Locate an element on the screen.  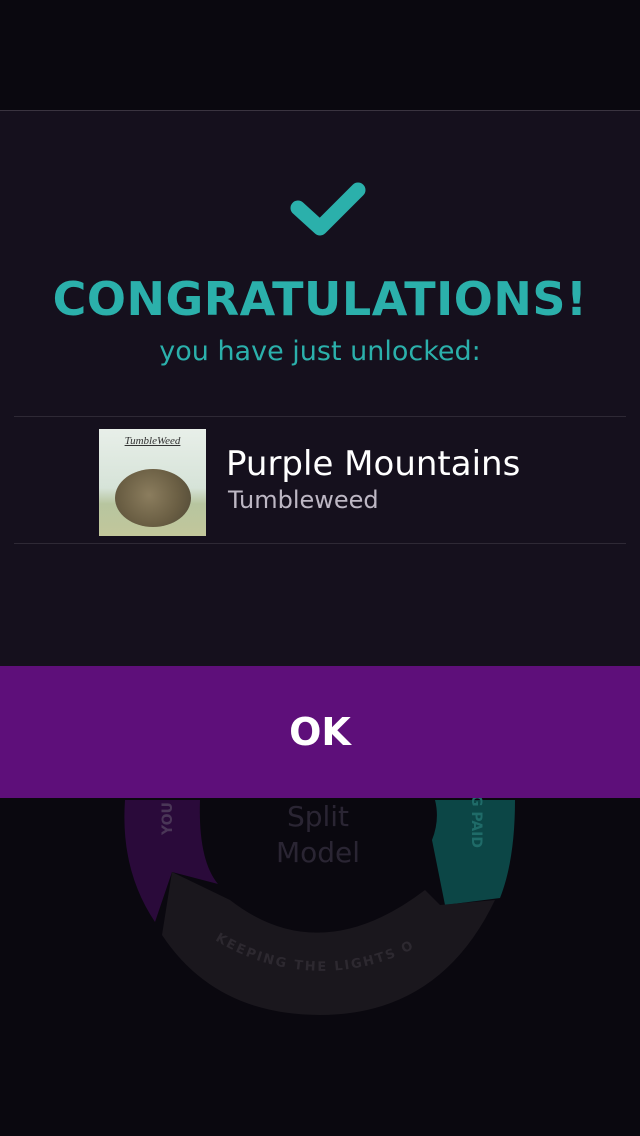
album-art: TumbleWeed is located at coordinates (152, 482).